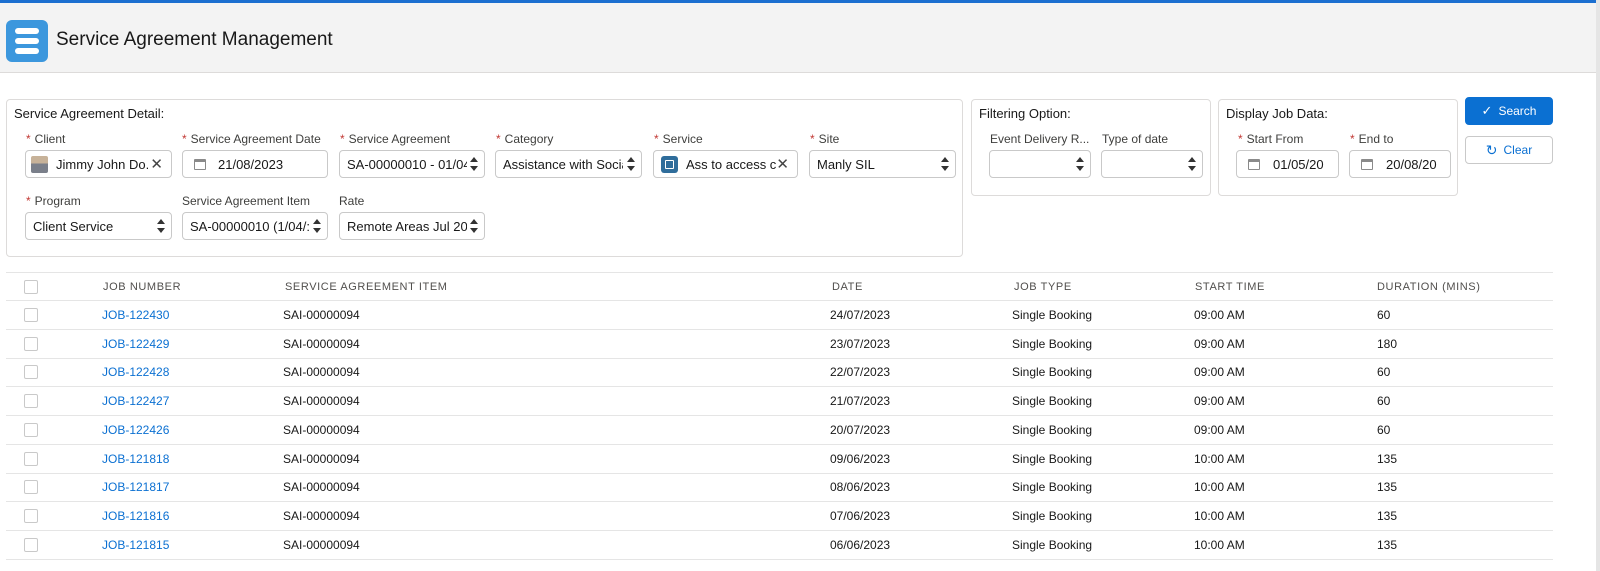  Describe the element at coordinates (135, 487) in the screenshot. I see `job-number-link: JOB-121817` at that location.